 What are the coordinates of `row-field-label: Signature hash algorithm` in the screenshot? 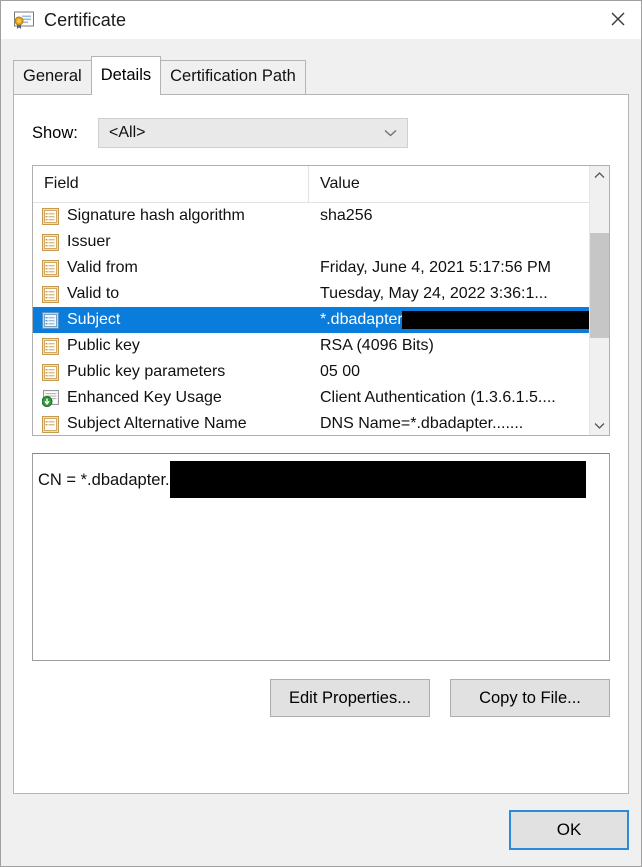 It's located at (156, 215).